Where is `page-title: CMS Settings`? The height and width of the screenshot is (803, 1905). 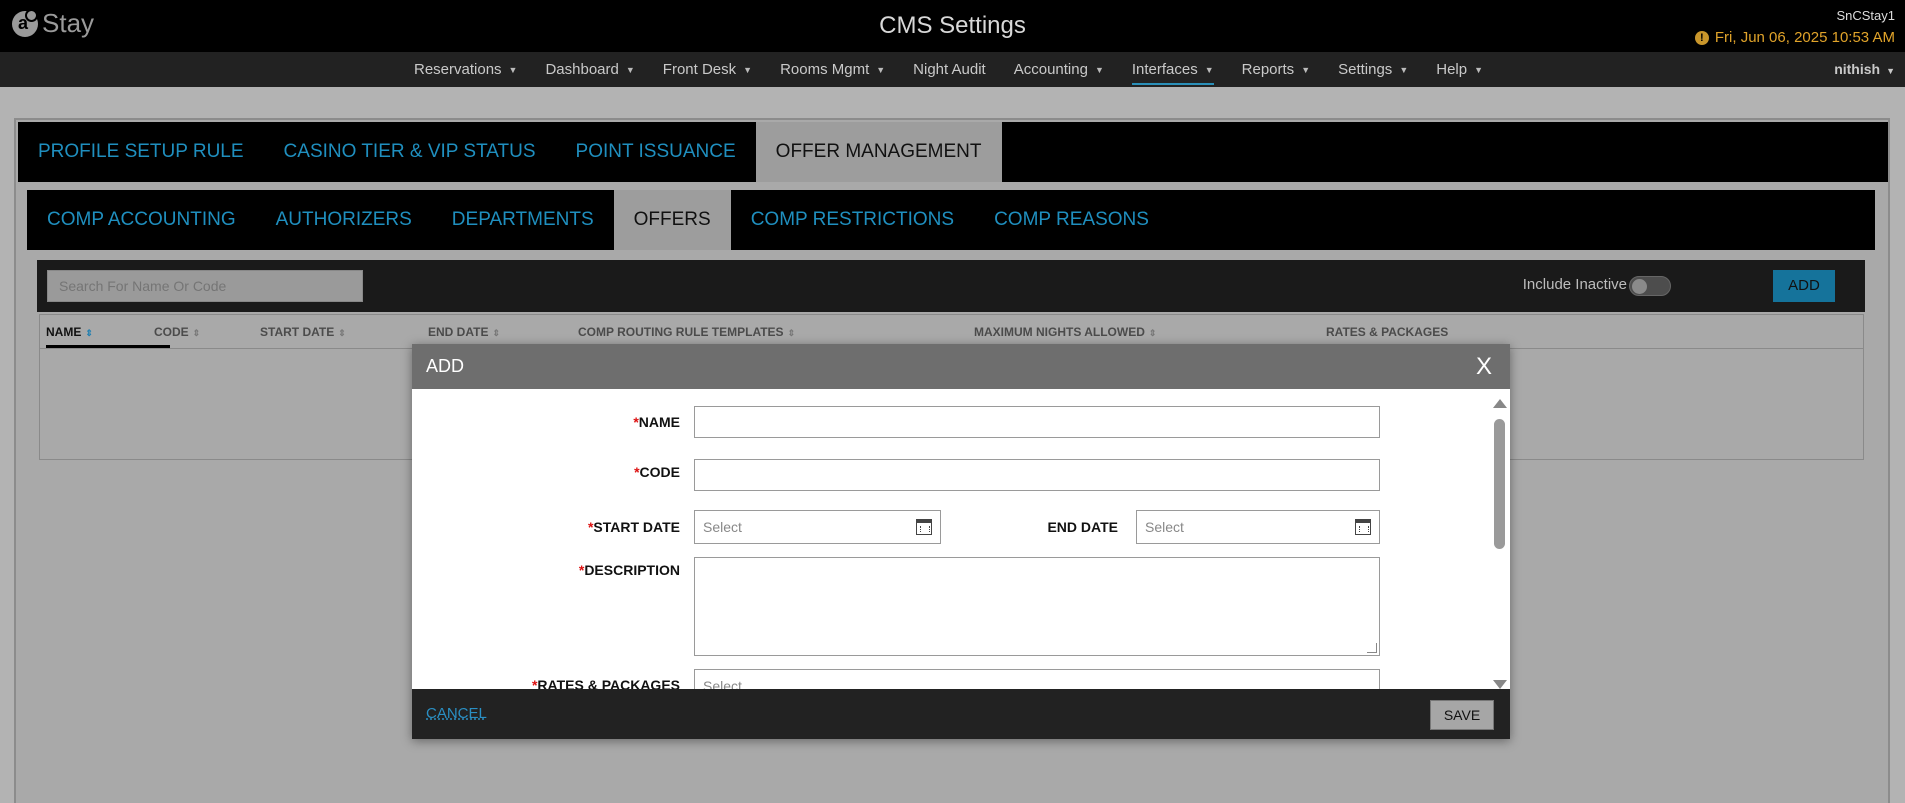 page-title: CMS Settings is located at coordinates (952, 25).